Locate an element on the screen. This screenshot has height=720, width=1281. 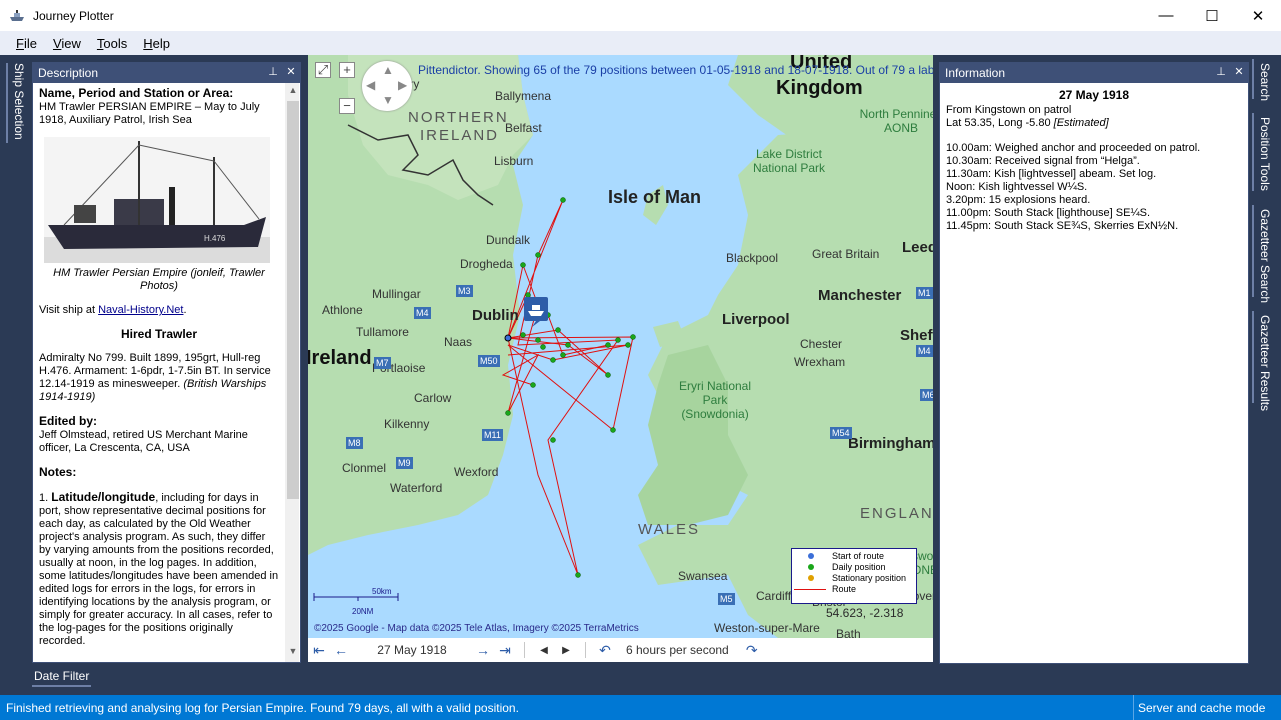
map-place-label: Athlone is located at coordinates (342, 310).